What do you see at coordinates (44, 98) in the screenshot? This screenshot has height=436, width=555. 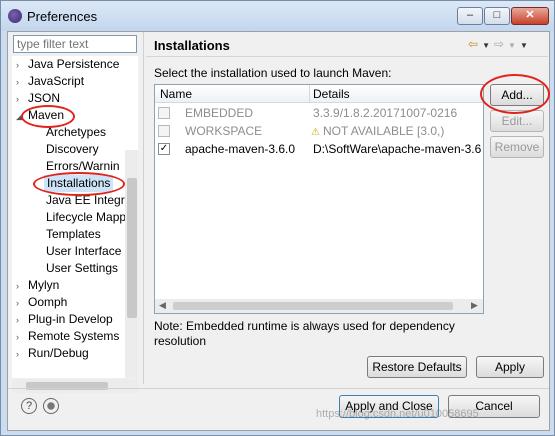 I see `tree-item-label: JSON` at bounding box center [44, 98].